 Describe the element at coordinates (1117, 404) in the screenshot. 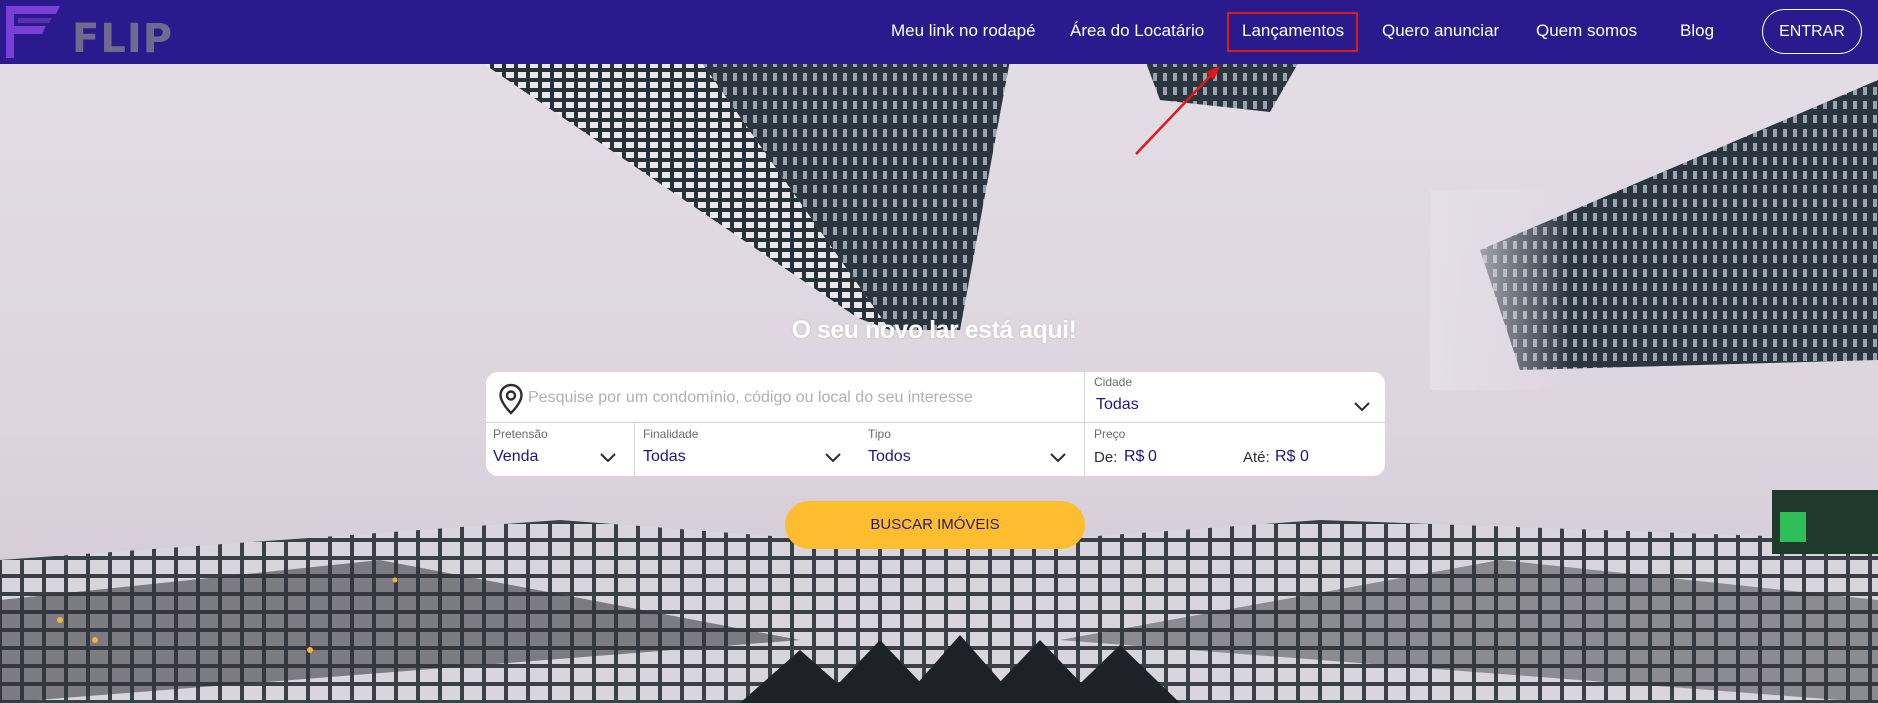

I see `cidade-value: Todas` at that location.